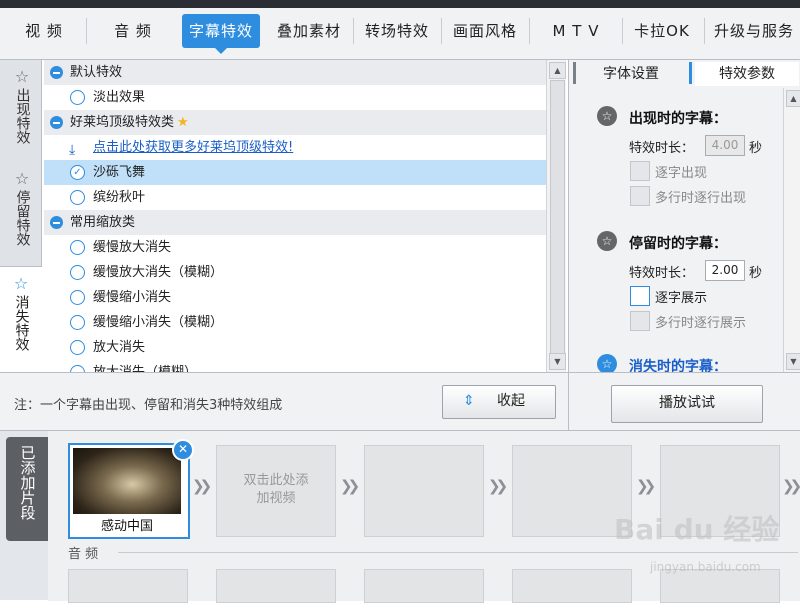 Image resolution: width=800 pixels, height=603 pixels. What do you see at coordinates (640, 321) in the screenshot?
I see `checkbox-line-display` at bounding box center [640, 321].